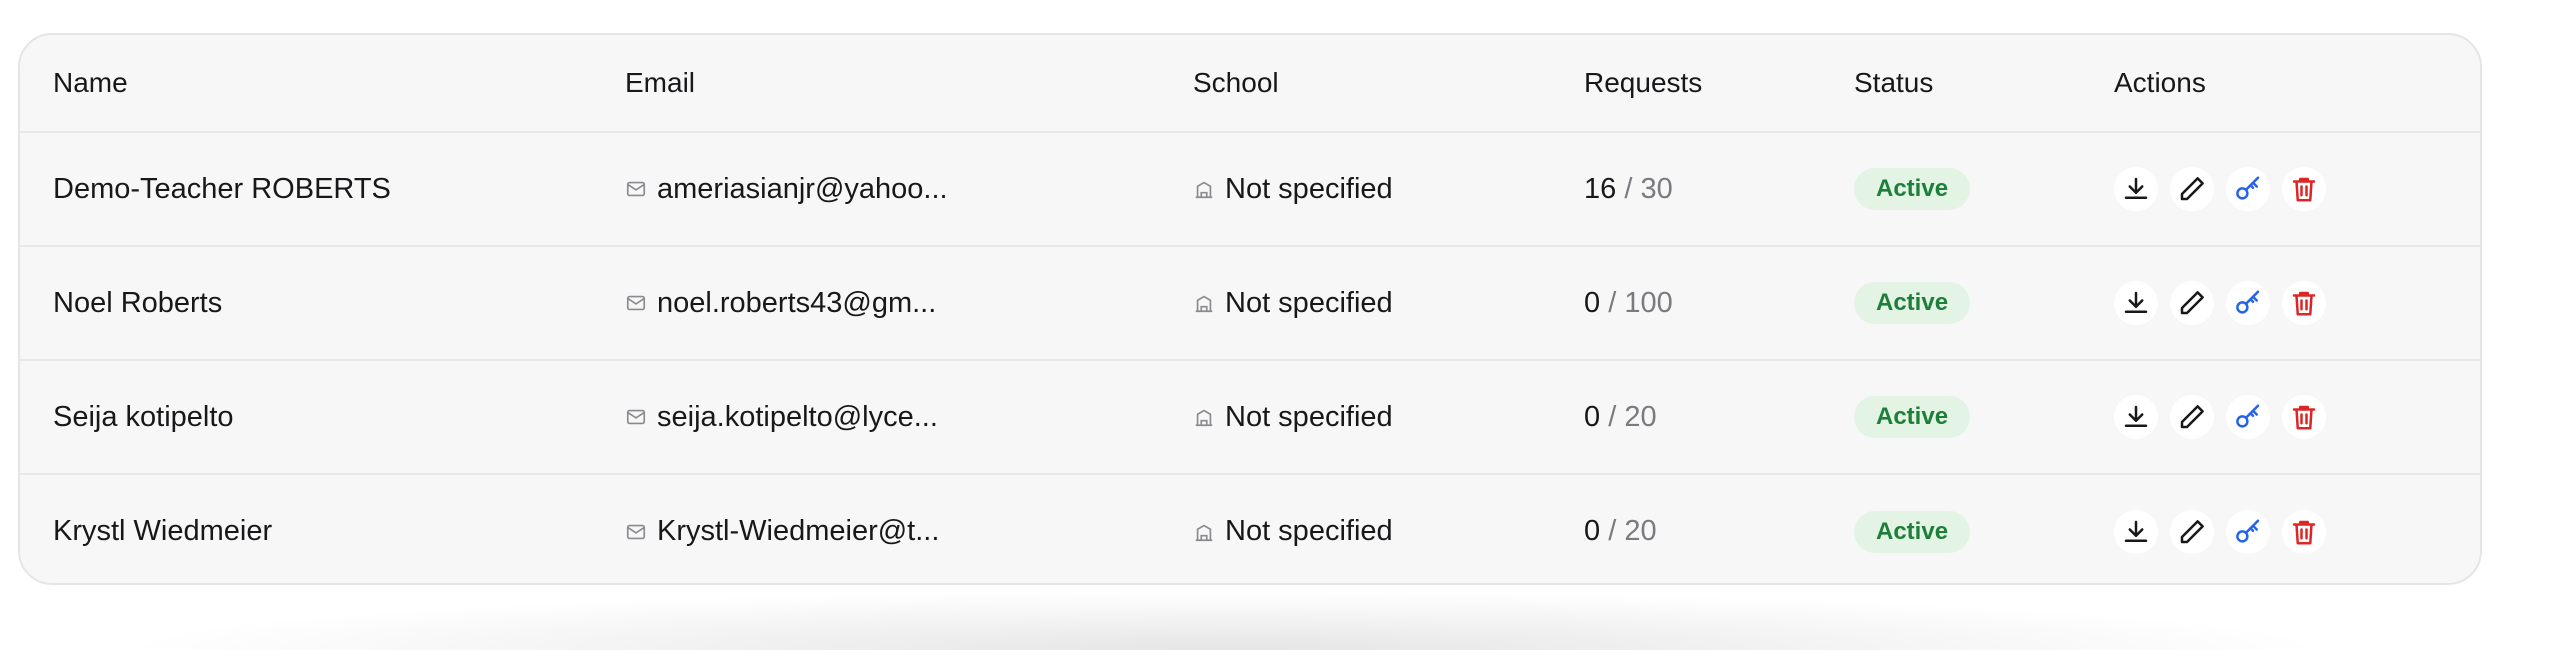 This screenshot has height=650, width=2576. What do you see at coordinates (143, 416) in the screenshot?
I see `user-name: Seija kotipelto` at bounding box center [143, 416].